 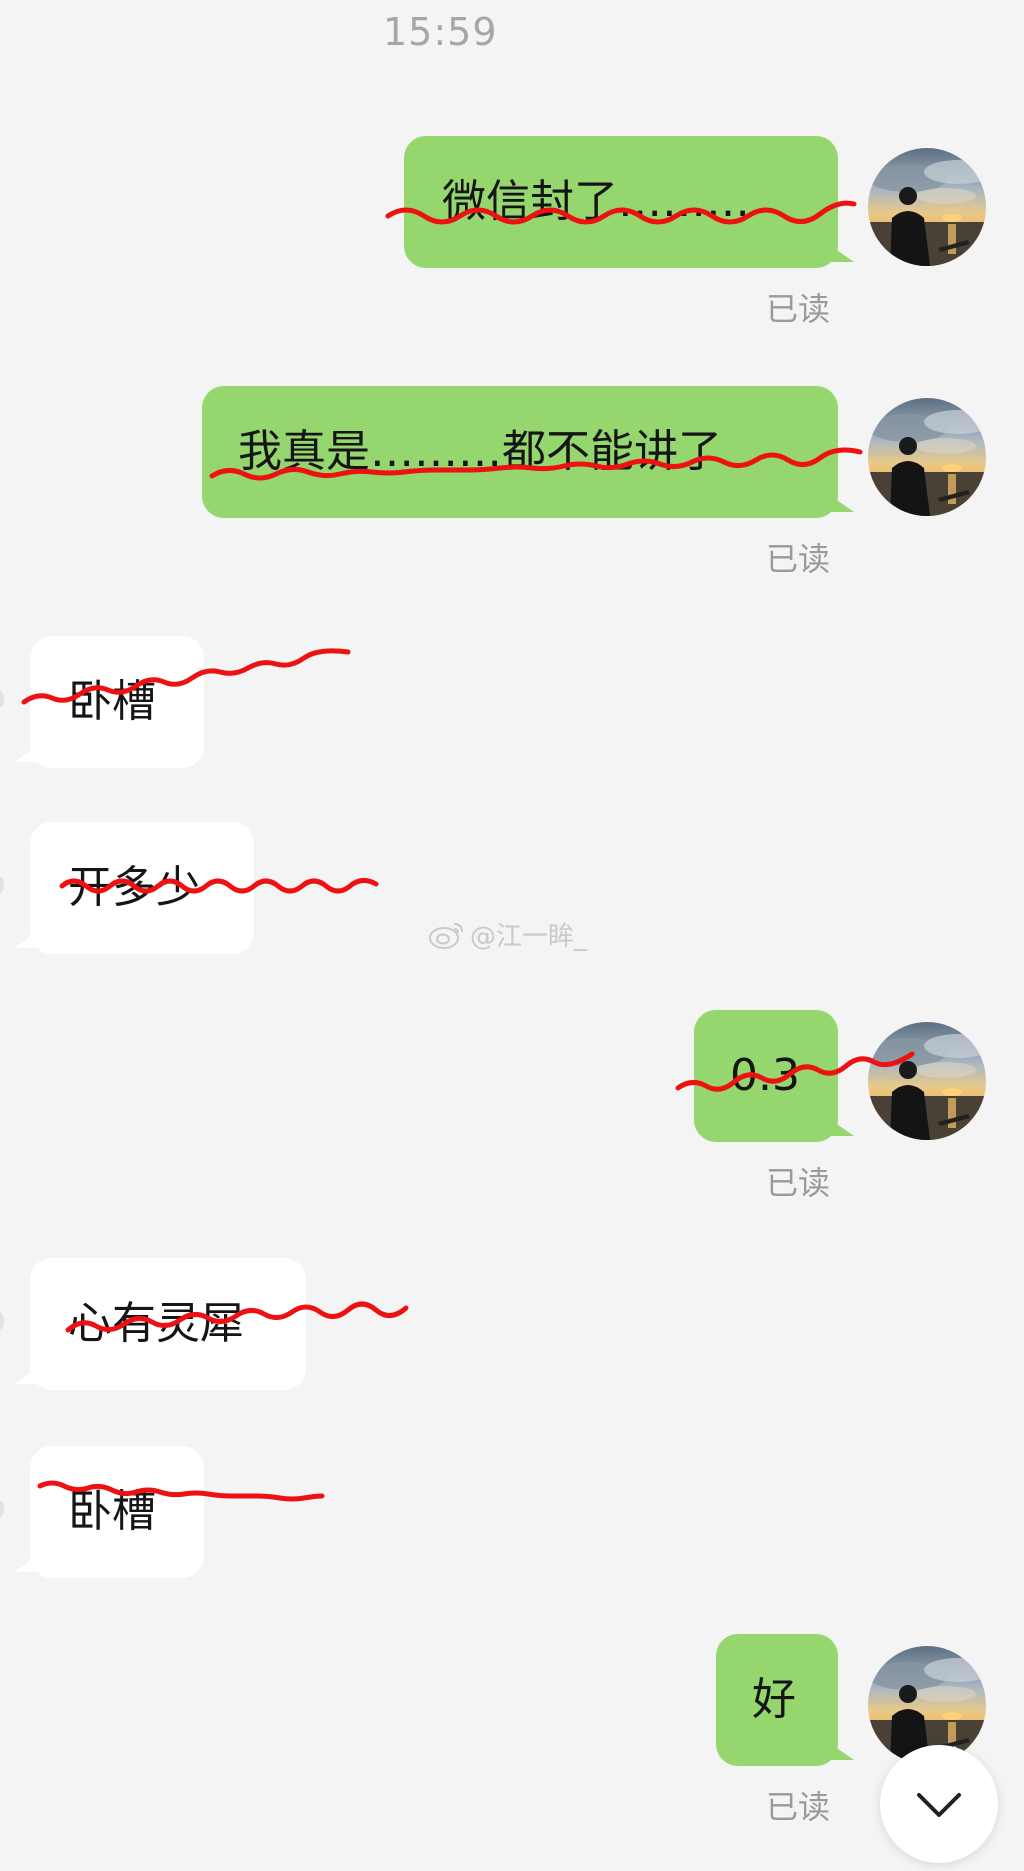 What do you see at coordinates (765, 1075) in the screenshot?
I see `message-text: 0.3` at bounding box center [765, 1075].